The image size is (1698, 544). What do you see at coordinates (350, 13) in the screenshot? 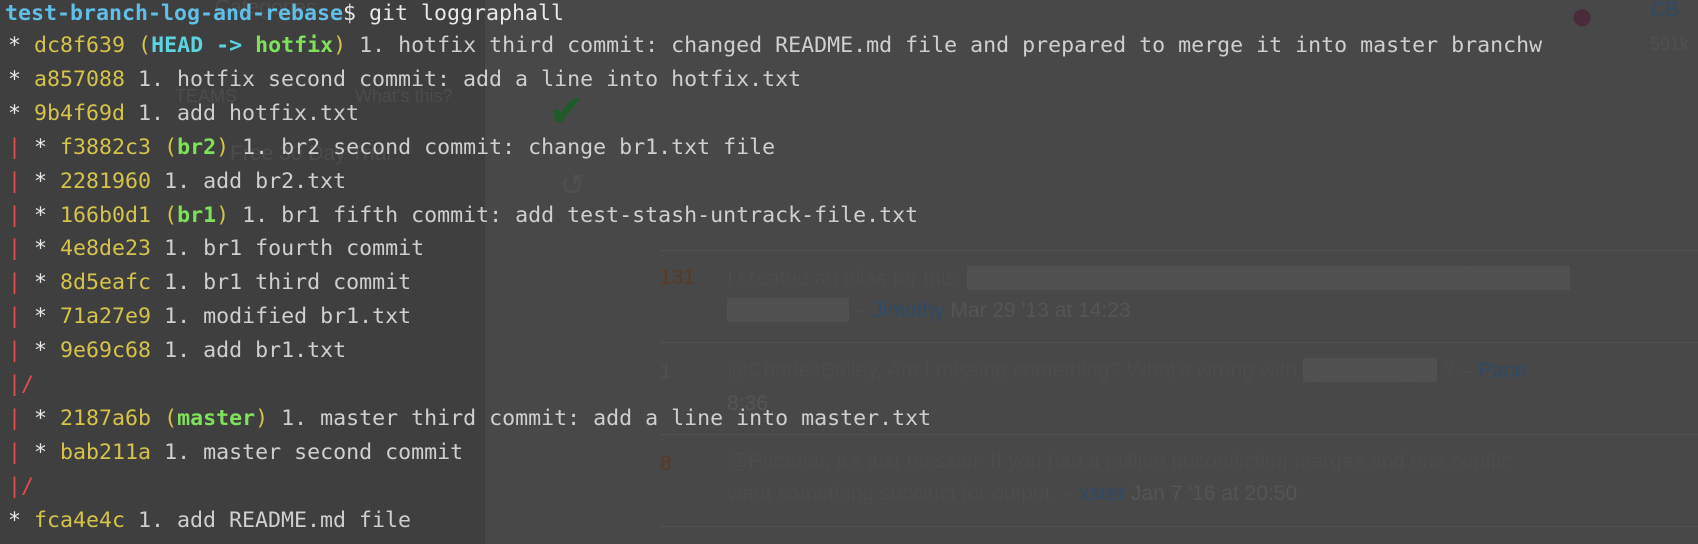
I see `prompt-symbol: $` at bounding box center [350, 13].